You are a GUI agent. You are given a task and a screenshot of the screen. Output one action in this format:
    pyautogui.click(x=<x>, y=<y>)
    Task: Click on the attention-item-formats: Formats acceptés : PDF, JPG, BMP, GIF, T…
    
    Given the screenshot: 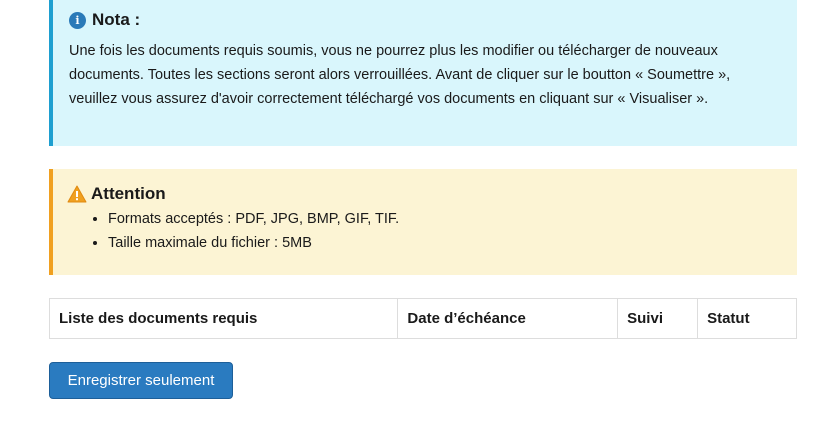 What is the action you would take?
    pyautogui.click(x=443, y=219)
    